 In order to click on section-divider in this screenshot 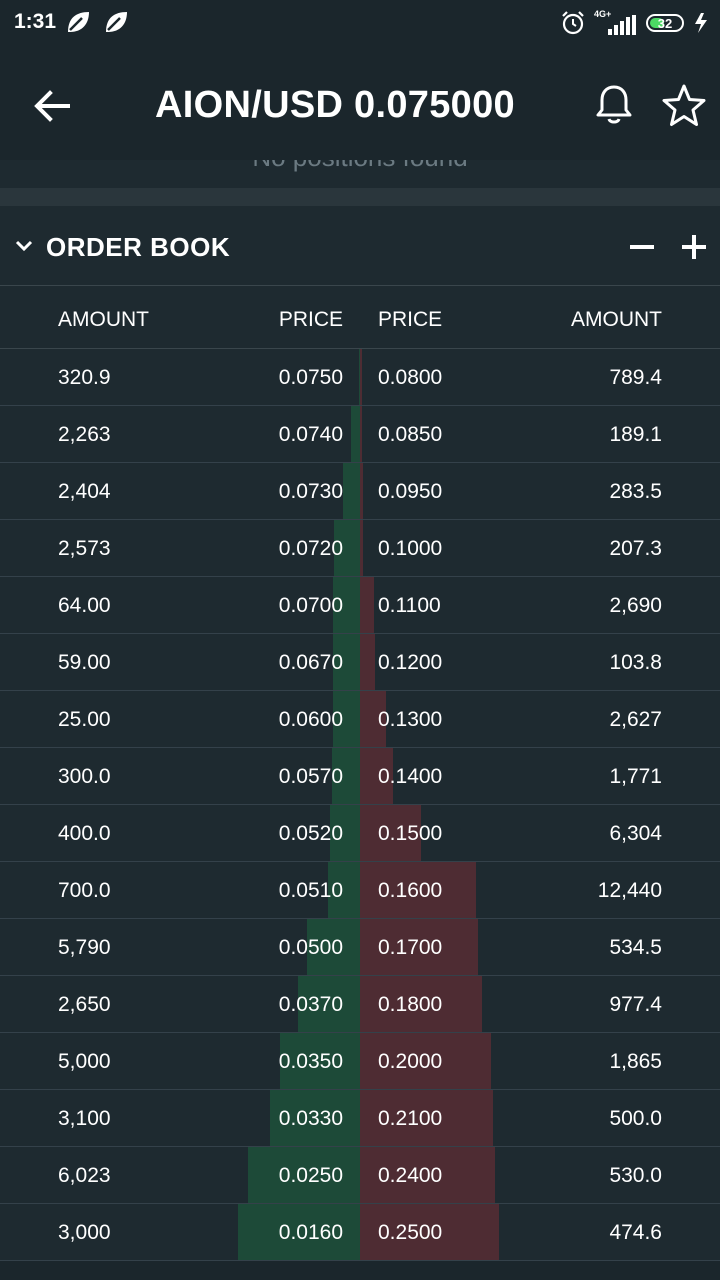, I will do `click(360, 197)`.